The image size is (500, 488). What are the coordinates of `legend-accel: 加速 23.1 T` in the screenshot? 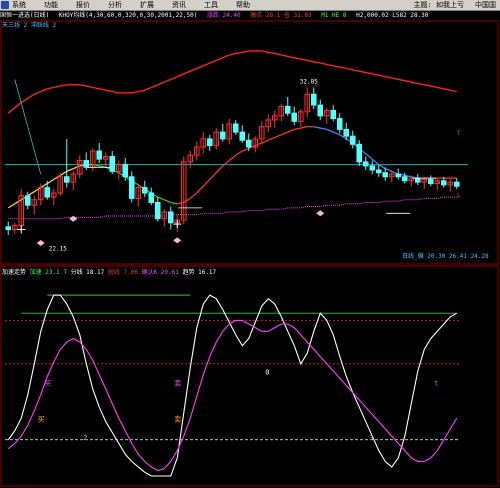 It's located at (48, 272).